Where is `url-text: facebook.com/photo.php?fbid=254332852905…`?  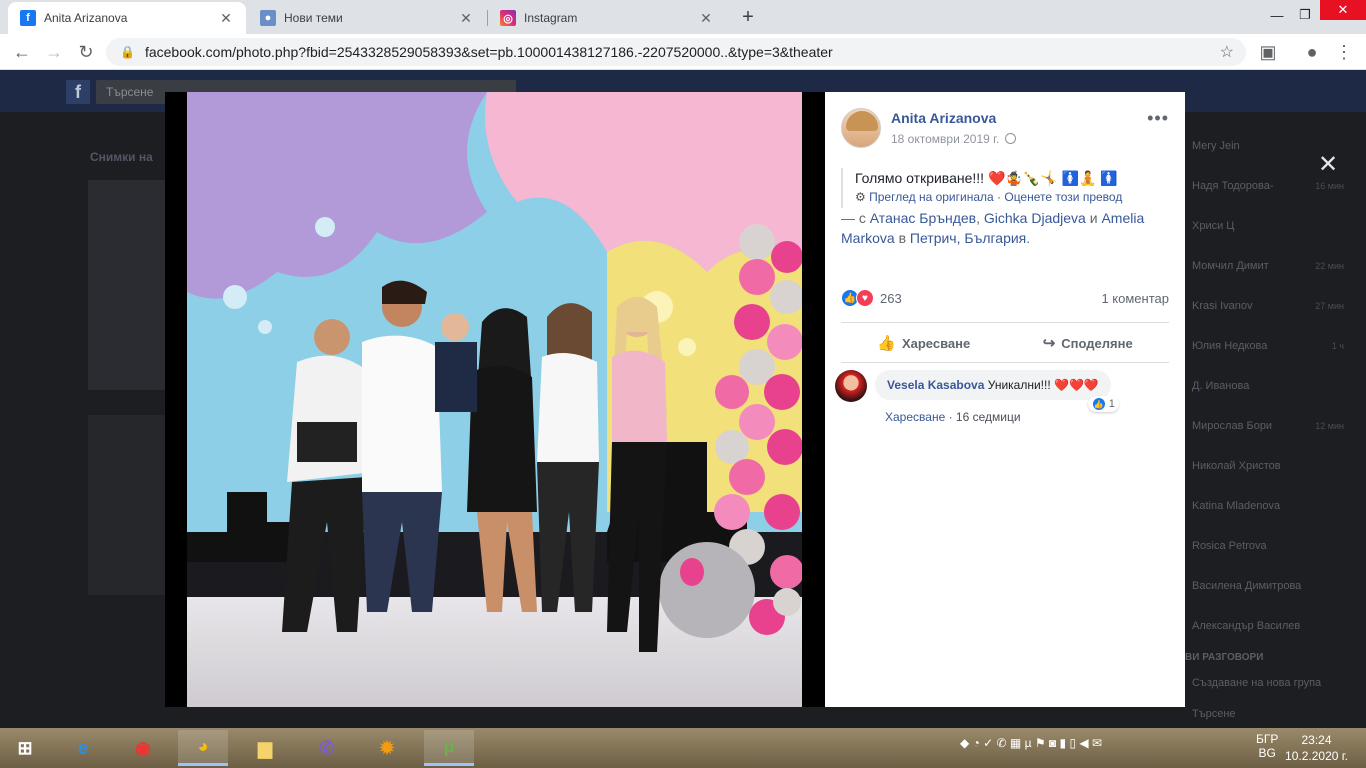
url-text: facebook.com/photo.php?fbid=254332852905… is located at coordinates (488, 52).